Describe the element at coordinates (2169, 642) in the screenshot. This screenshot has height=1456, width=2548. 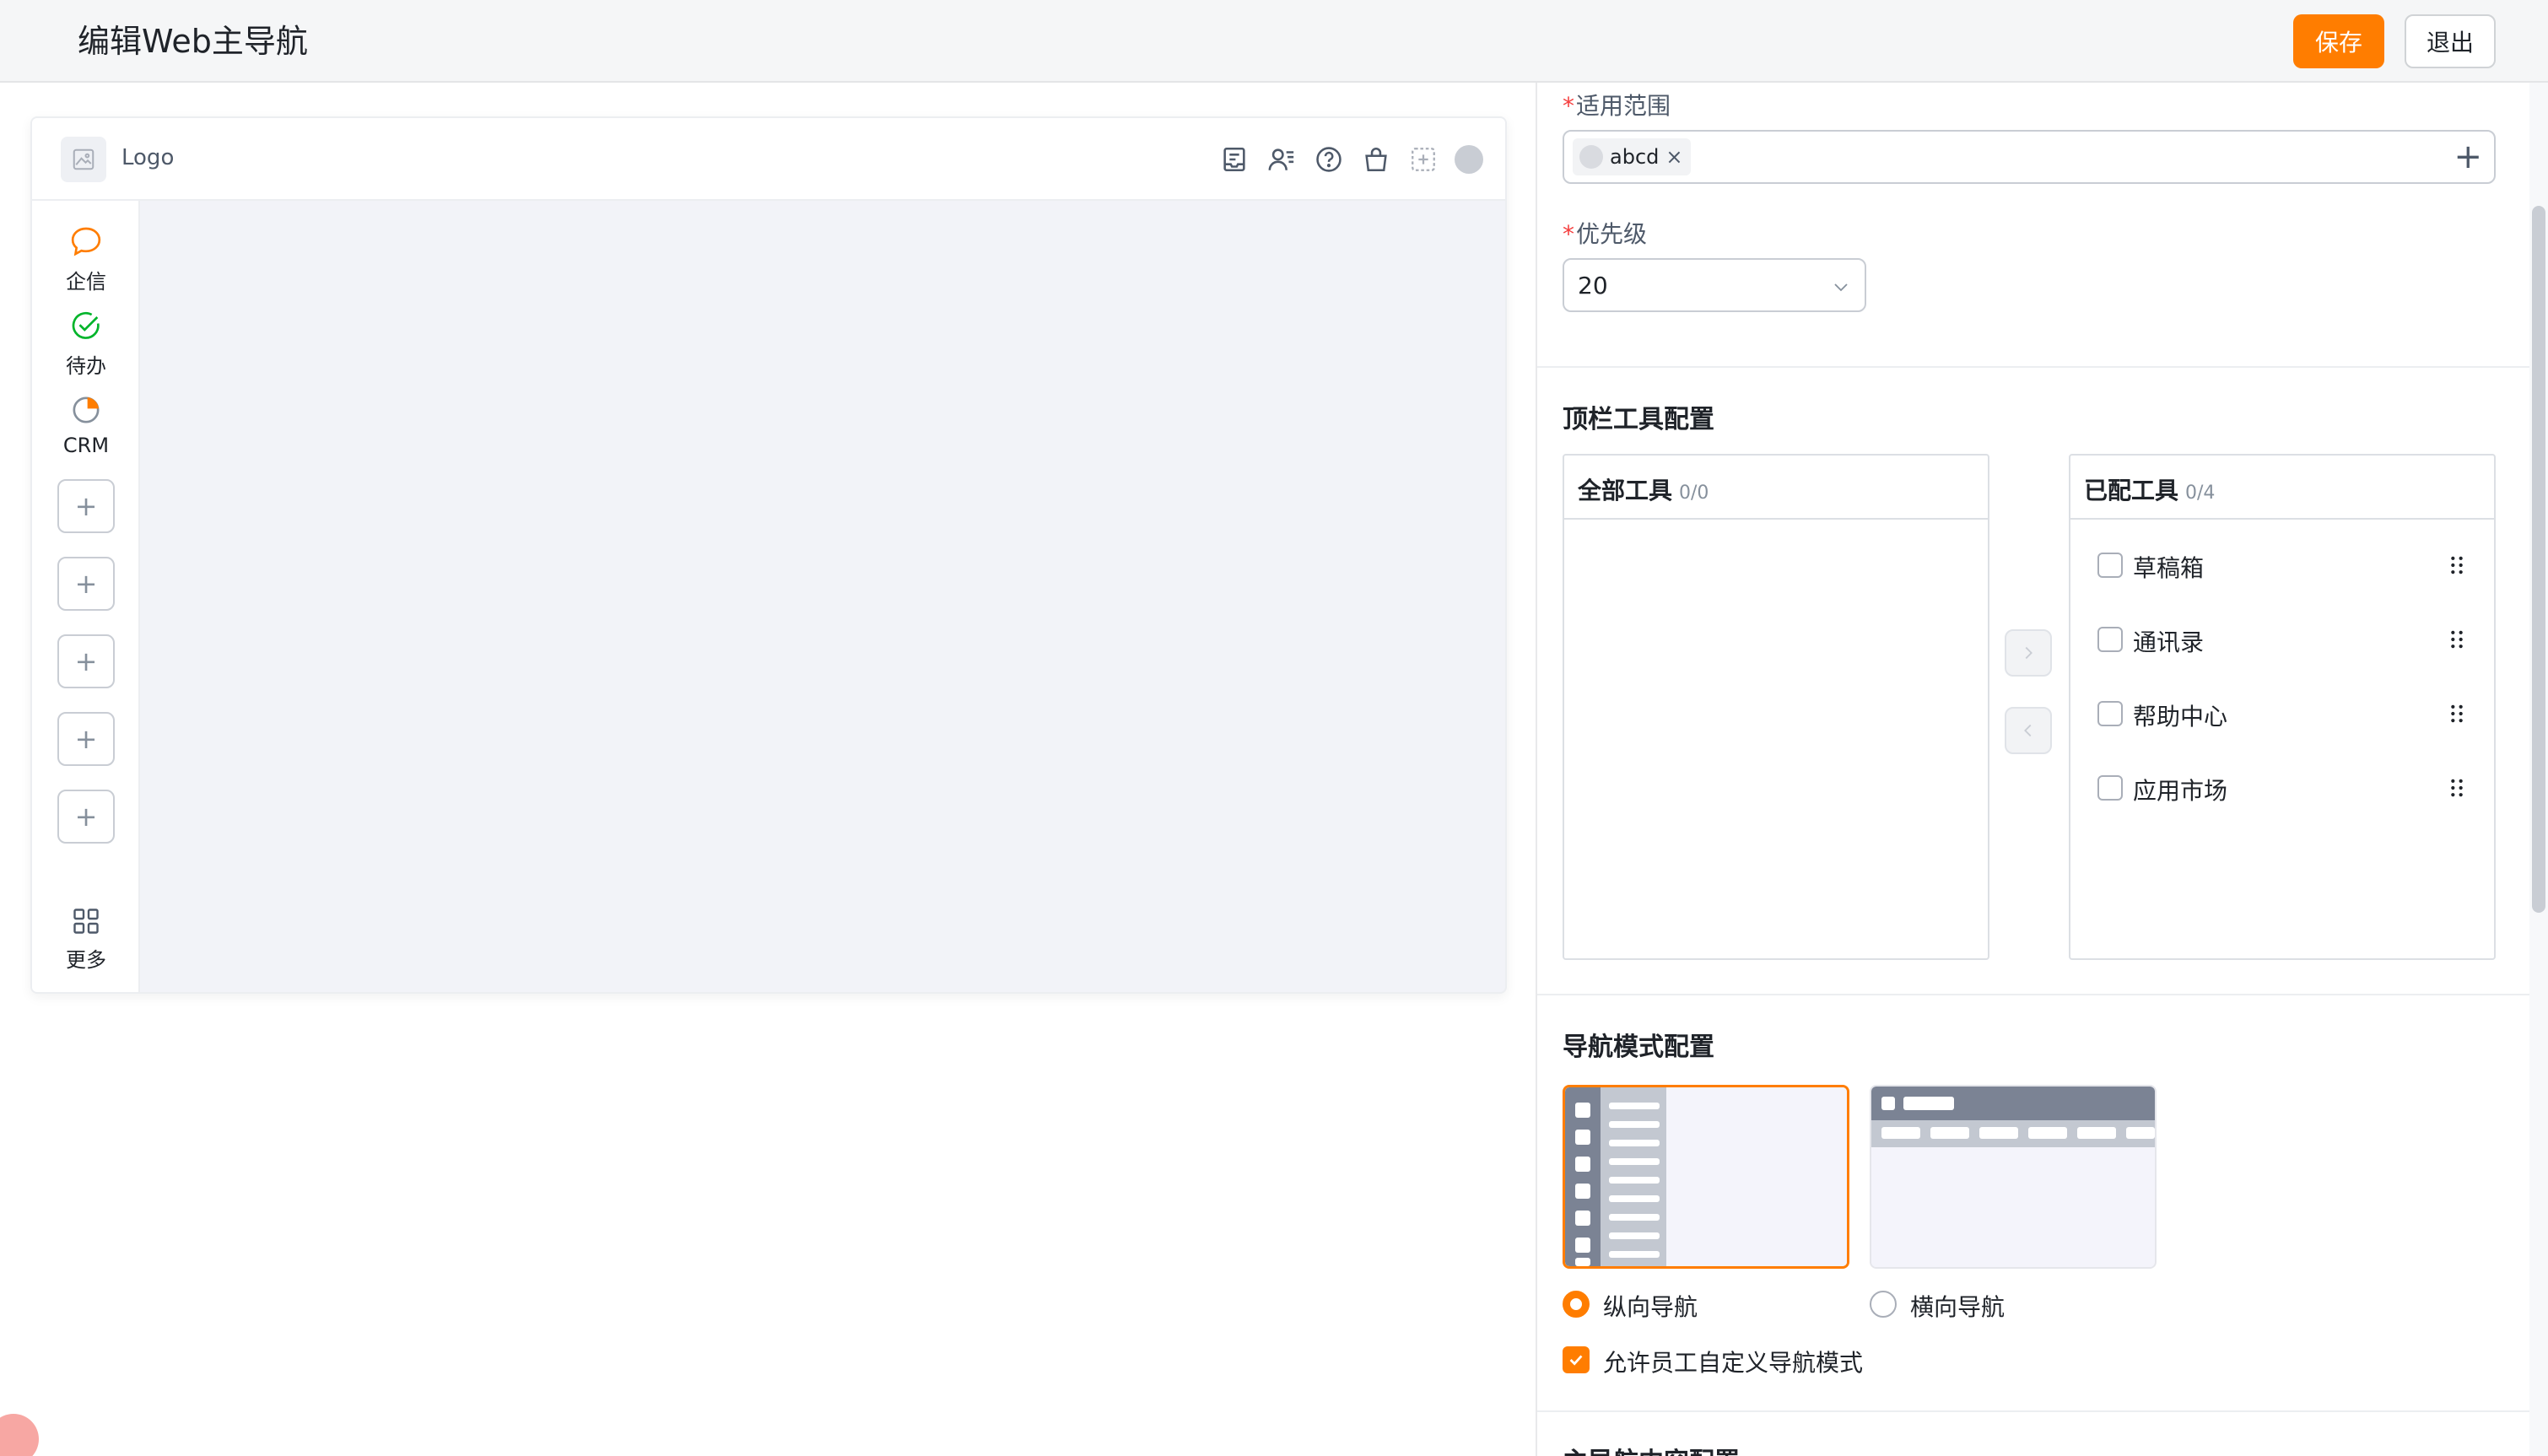
I see `tool-name: 通讯录` at that location.